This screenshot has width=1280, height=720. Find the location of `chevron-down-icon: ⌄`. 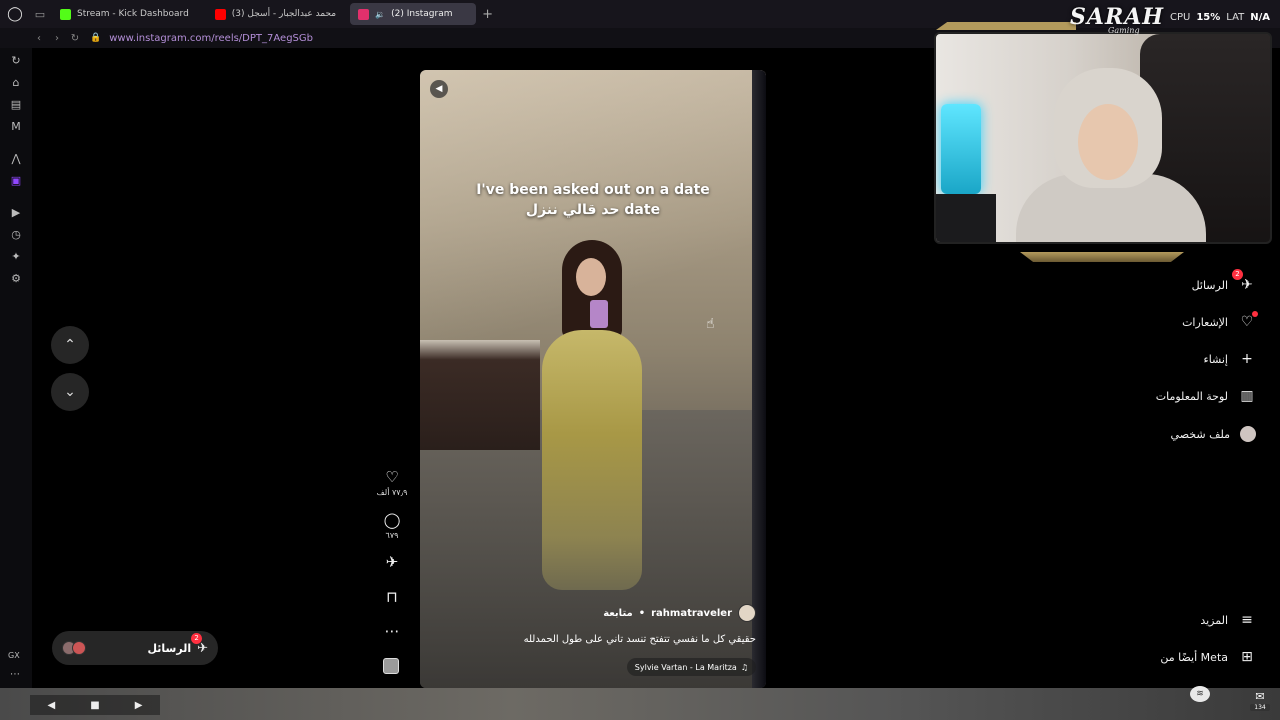

chevron-down-icon: ⌄ is located at coordinates (70, 392).